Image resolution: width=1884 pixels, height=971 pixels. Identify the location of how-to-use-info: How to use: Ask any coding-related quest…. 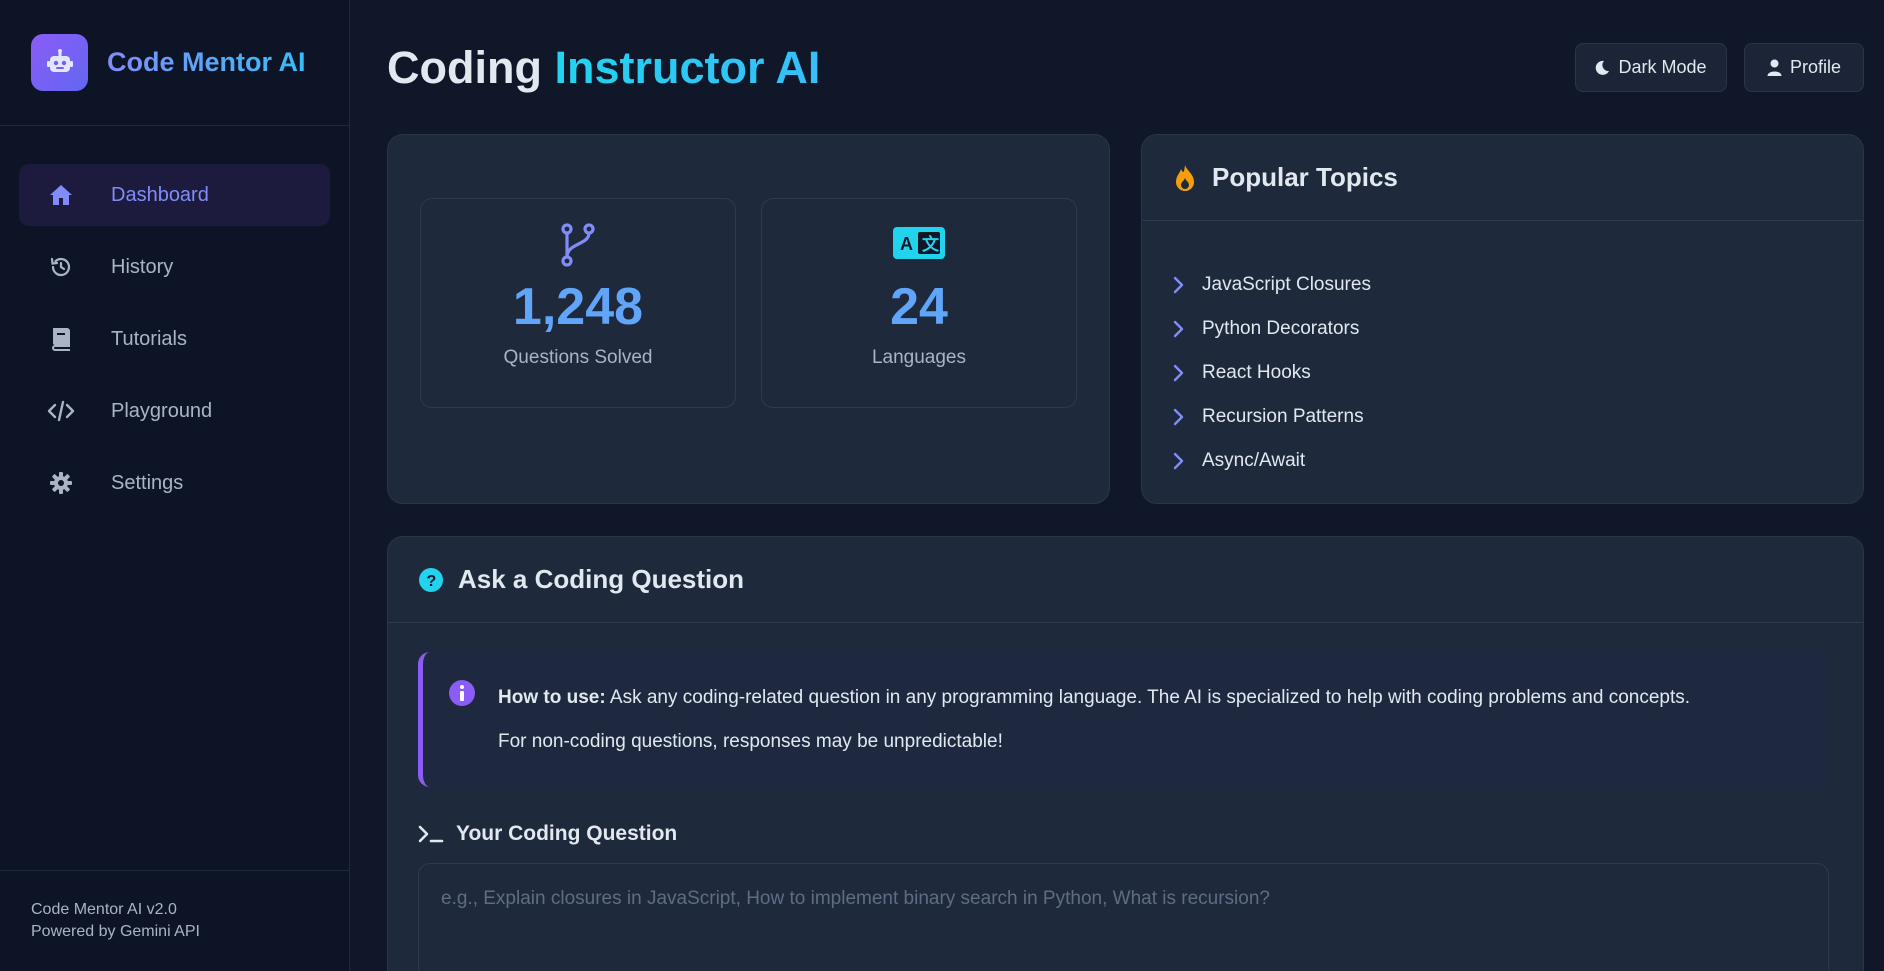
(1123, 719).